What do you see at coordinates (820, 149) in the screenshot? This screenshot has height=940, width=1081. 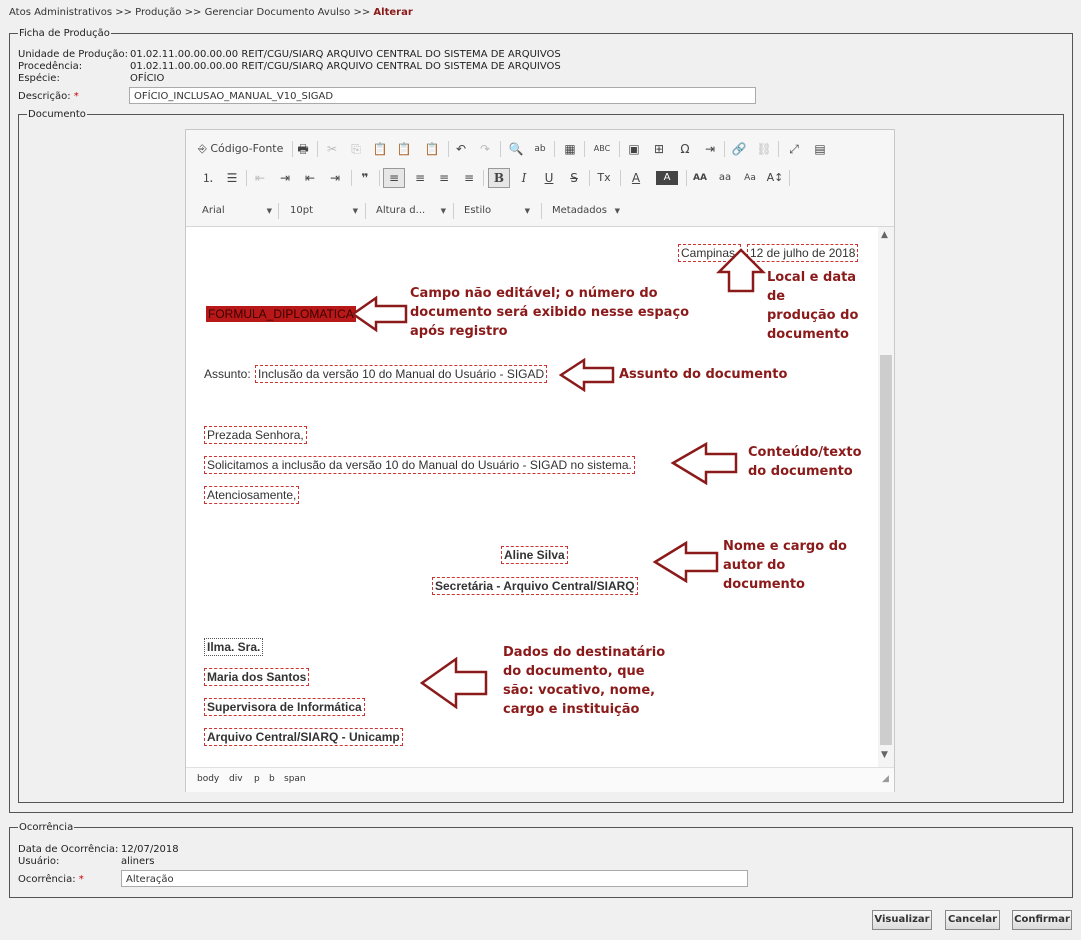 I see `show-blocks-icon: ▤` at bounding box center [820, 149].